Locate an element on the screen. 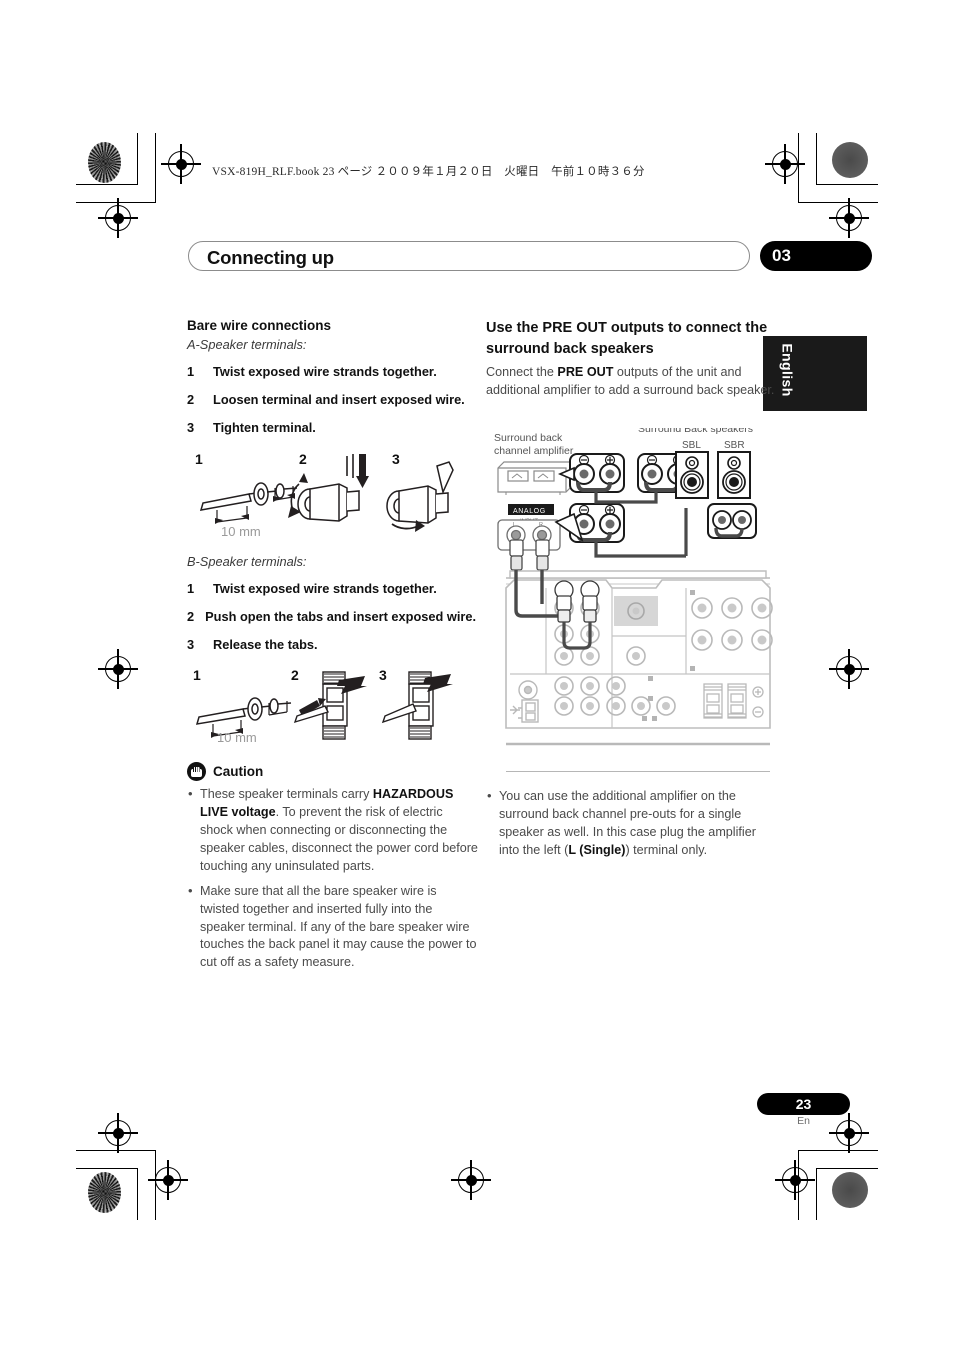  intro-text-pre: Connect the is located at coordinates (522, 372).